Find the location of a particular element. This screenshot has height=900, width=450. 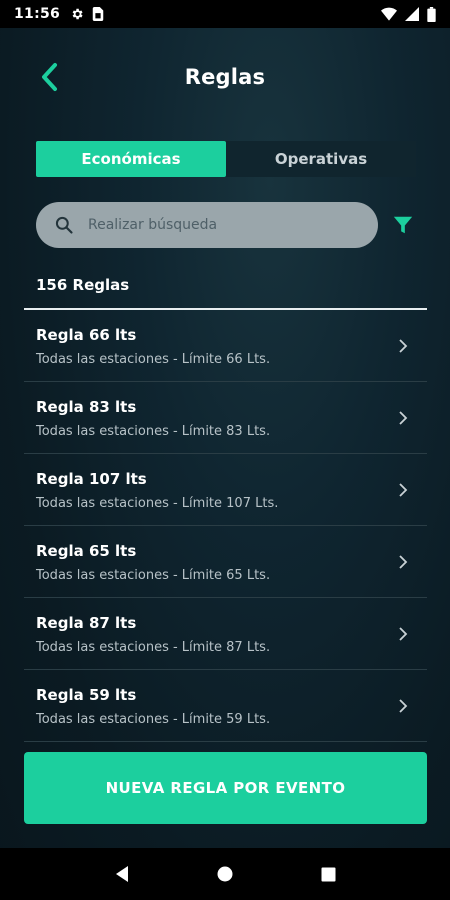

system-nav-bar is located at coordinates (225, 874).